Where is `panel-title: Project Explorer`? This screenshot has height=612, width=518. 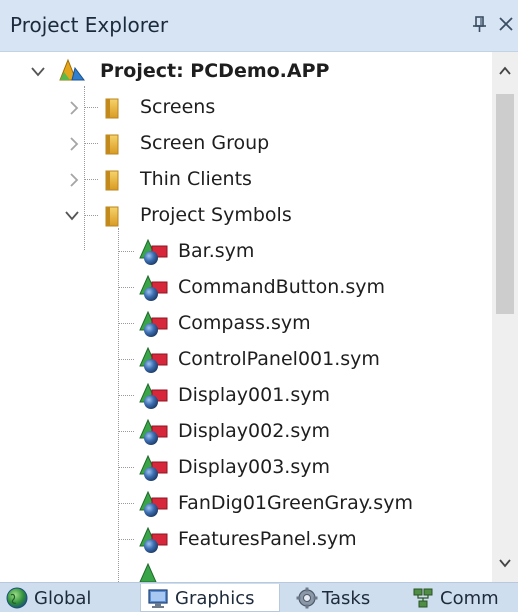 panel-title: Project Explorer is located at coordinates (89, 25).